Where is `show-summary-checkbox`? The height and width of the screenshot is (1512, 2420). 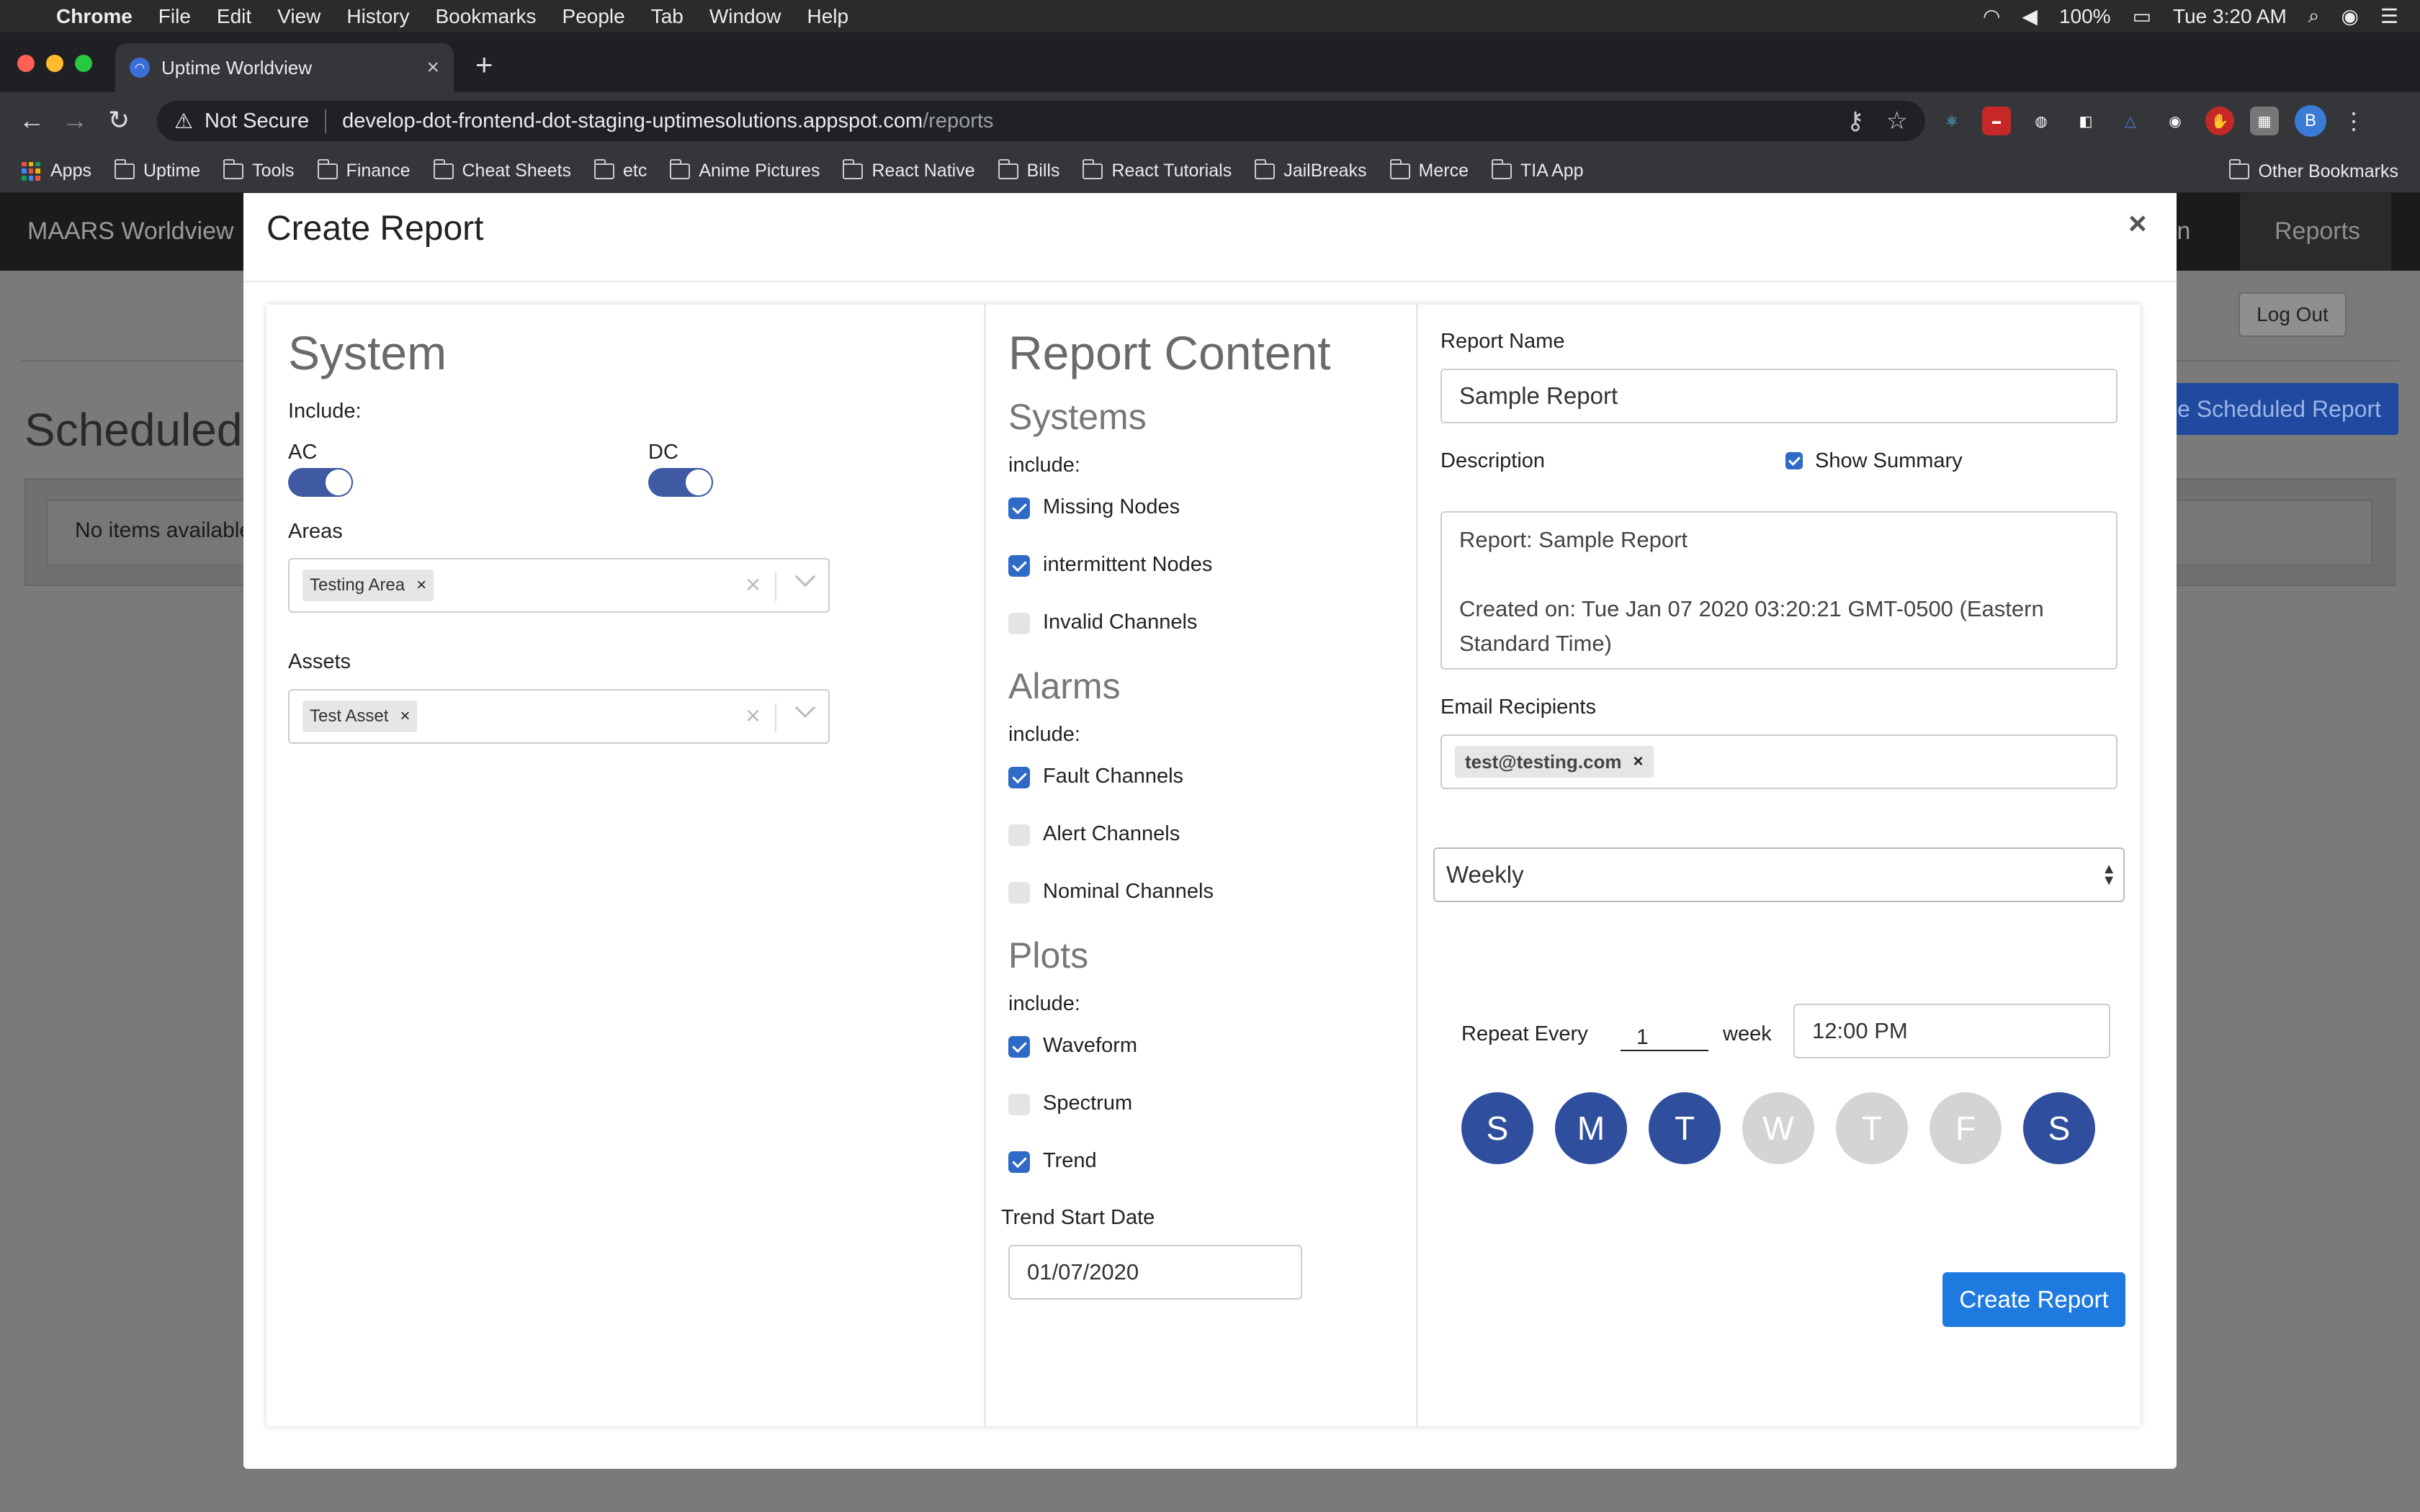
show-summary-checkbox is located at coordinates (1794, 460).